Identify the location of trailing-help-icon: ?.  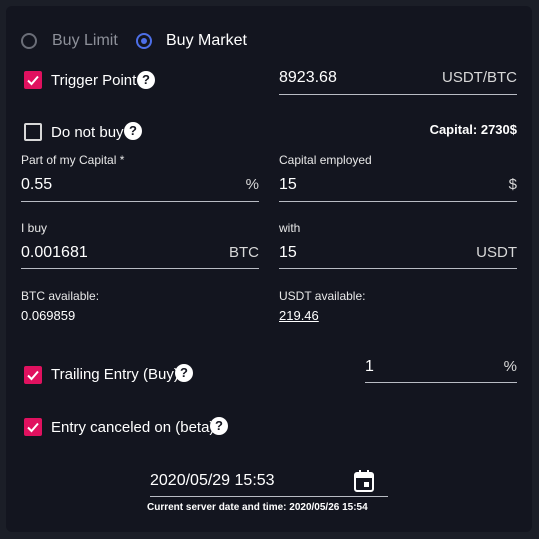
(184, 373).